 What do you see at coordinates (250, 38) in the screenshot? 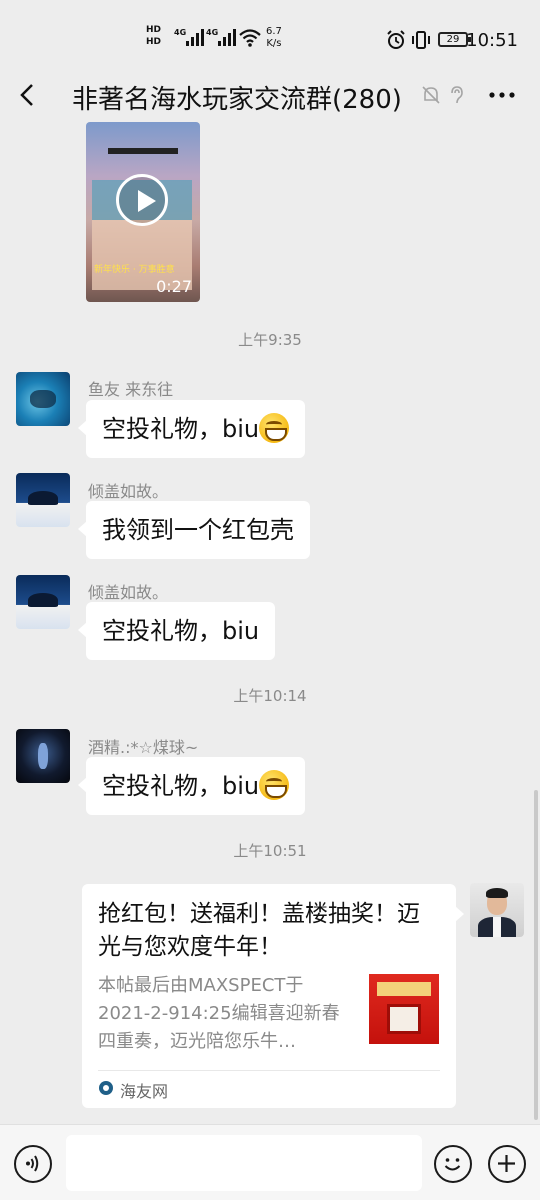
I see `wifi-icon` at bounding box center [250, 38].